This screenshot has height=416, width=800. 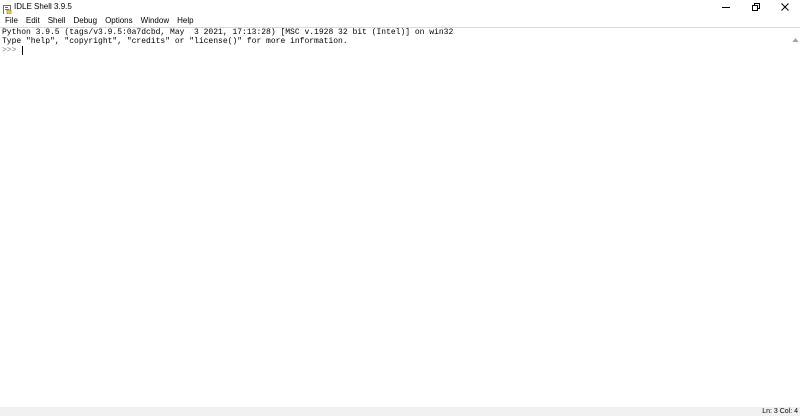 What do you see at coordinates (33, 21) in the screenshot?
I see `menu-edit: Edit` at bounding box center [33, 21].